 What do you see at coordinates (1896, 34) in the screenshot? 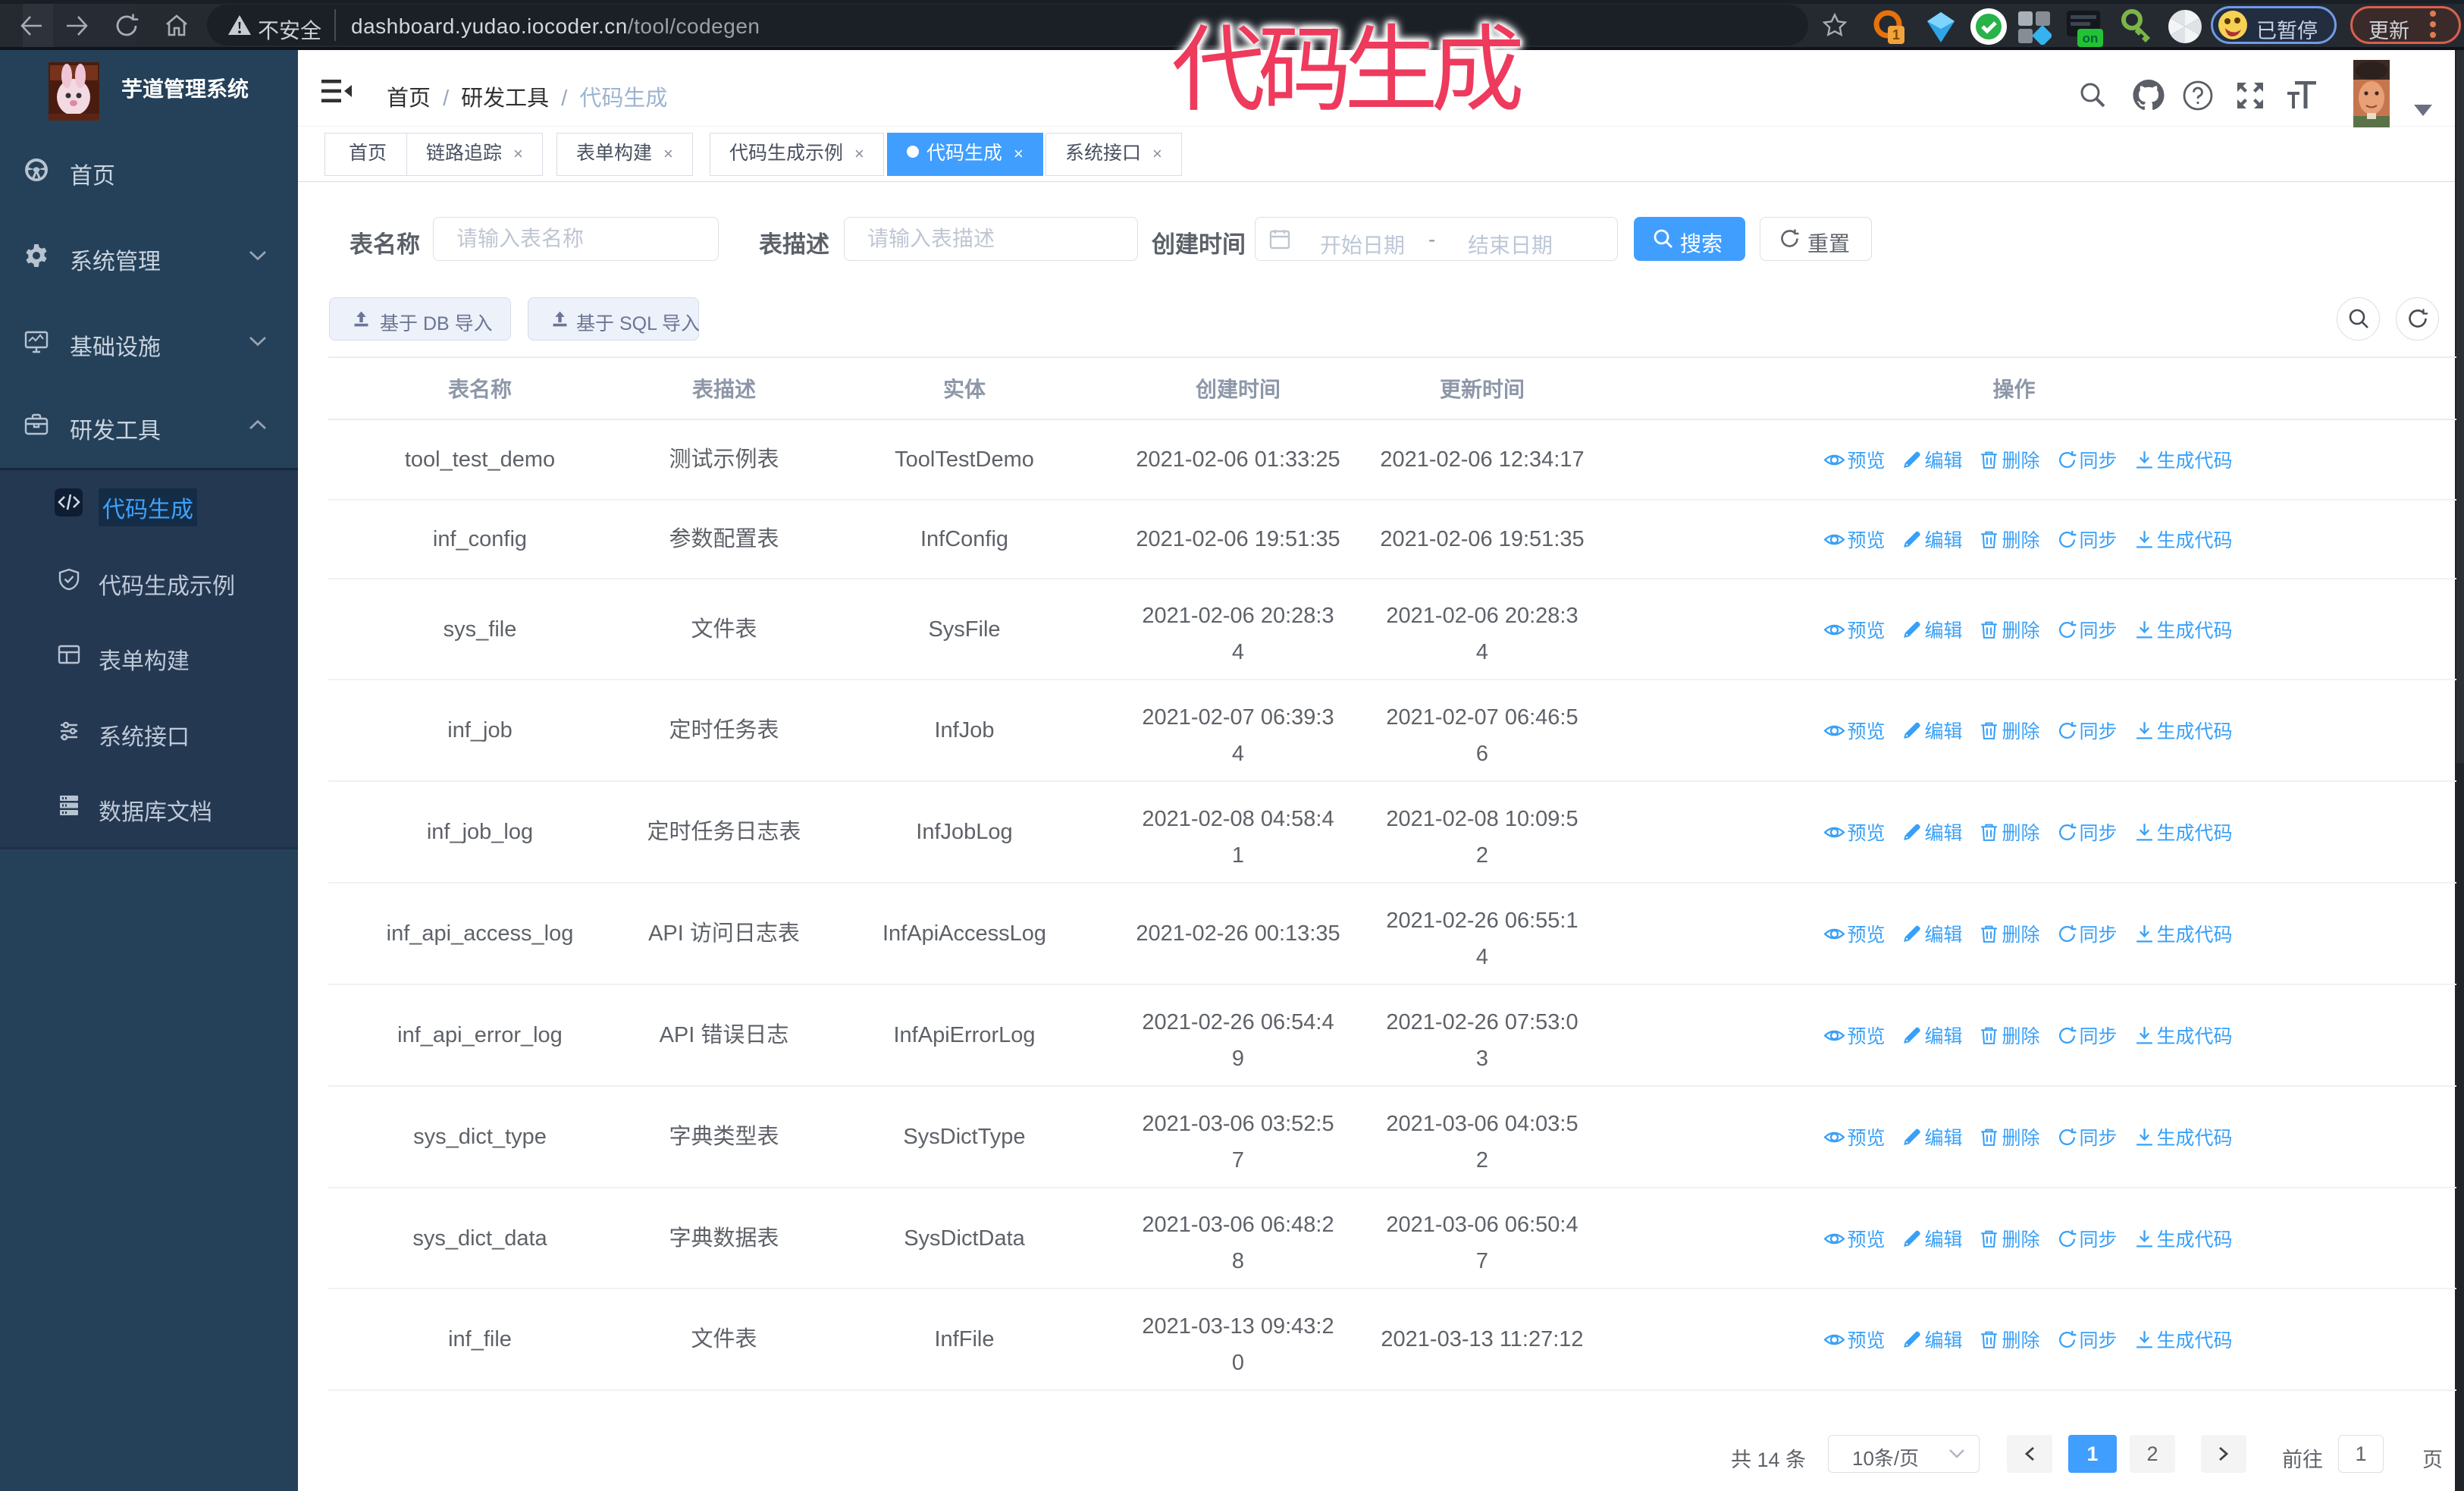
I see `svg-text: 1` at bounding box center [1896, 34].